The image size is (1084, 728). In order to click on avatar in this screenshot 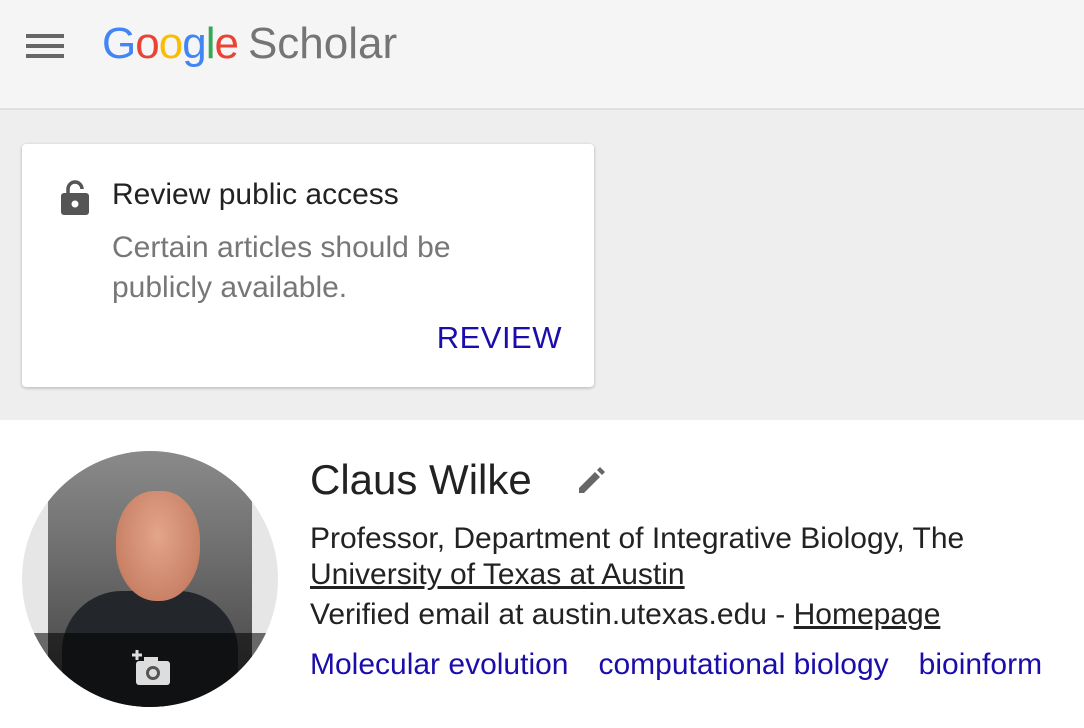, I will do `click(150, 579)`.